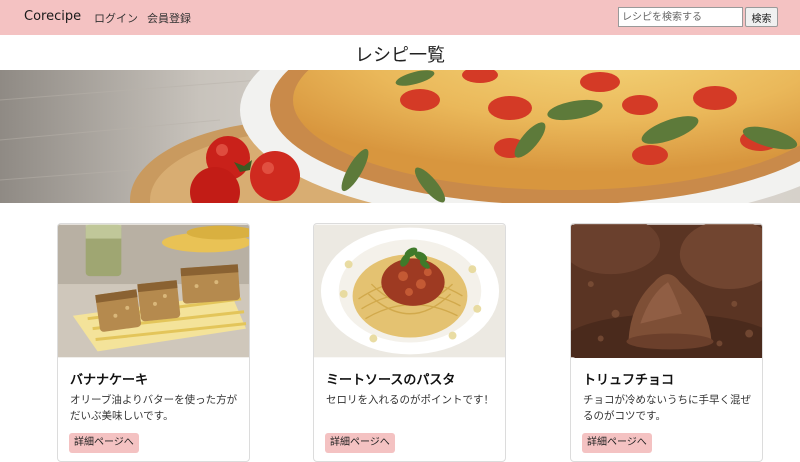  I want to click on nav-register-link: 会員登録, so click(169, 18).